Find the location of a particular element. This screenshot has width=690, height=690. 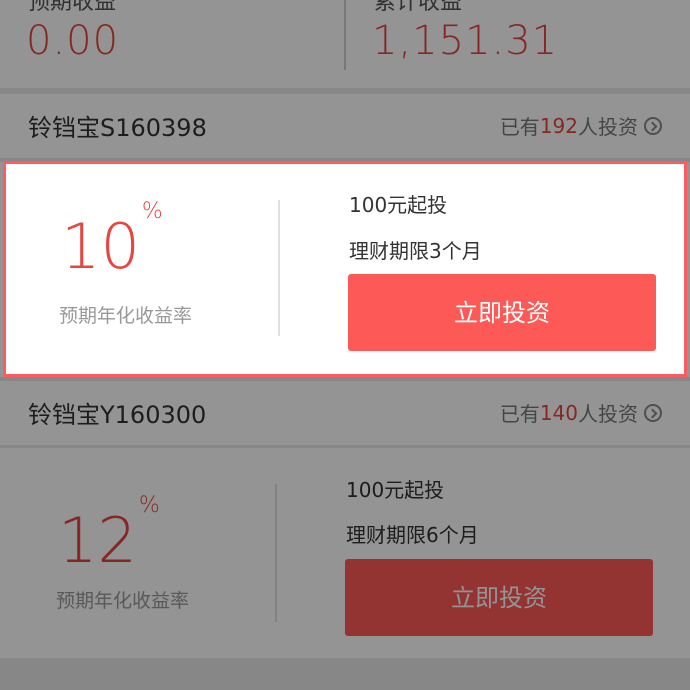

total-earnings-label: 累计收益 is located at coordinates (418, 7).